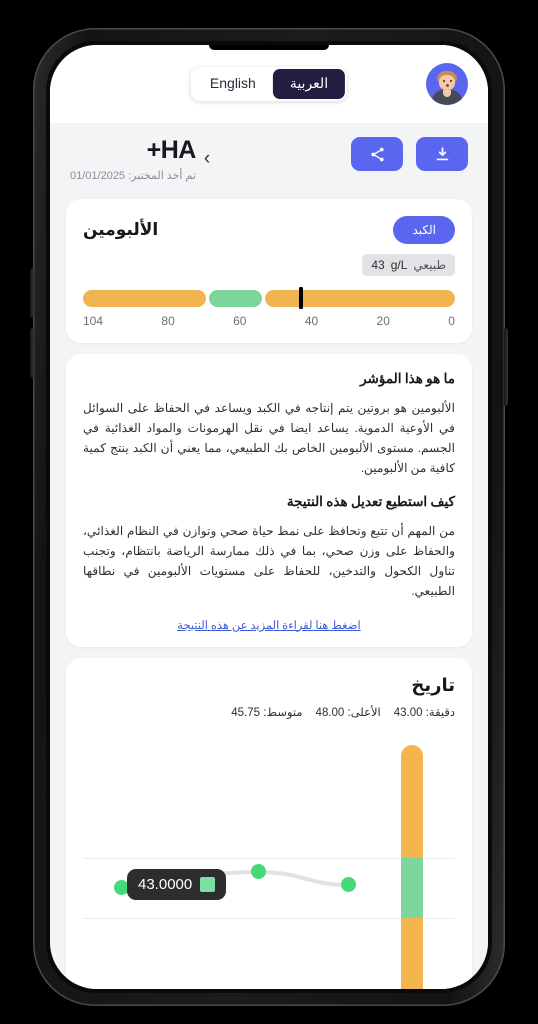 This screenshot has width=538, height=1024. Describe the element at coordinates (269, 155) in the screenshot. I see `header-row: +HA تم أخذ المختبر: 01/01/2025 ‹` at that location.